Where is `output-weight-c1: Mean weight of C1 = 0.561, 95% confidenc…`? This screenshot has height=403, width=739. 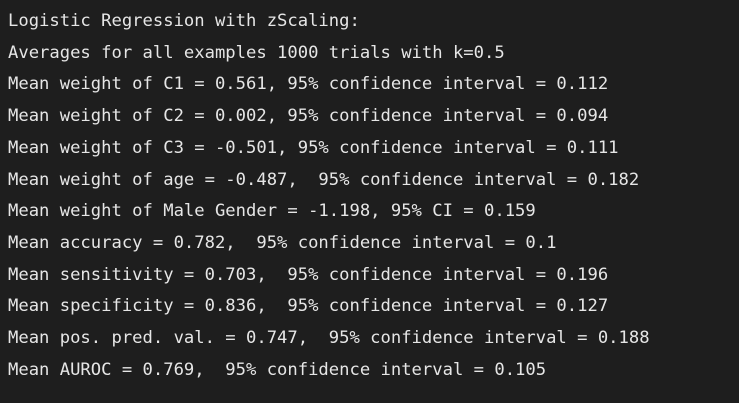 output-weight-c1: Mean weight of C1 = 0.561, 95% confidenc… is located at coordinates (308, 84).